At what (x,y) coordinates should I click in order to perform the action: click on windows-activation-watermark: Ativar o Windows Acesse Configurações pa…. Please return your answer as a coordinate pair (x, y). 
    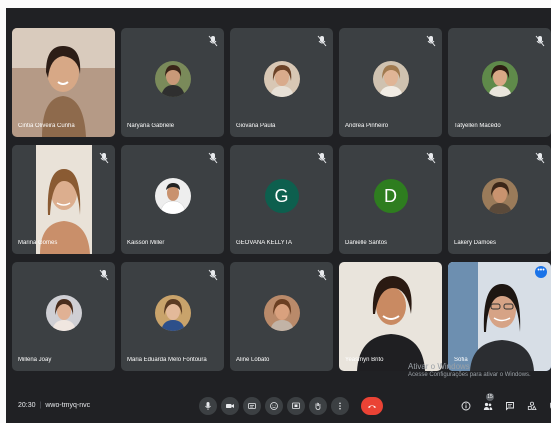
    Looking at the image, I should click on (469, 371).